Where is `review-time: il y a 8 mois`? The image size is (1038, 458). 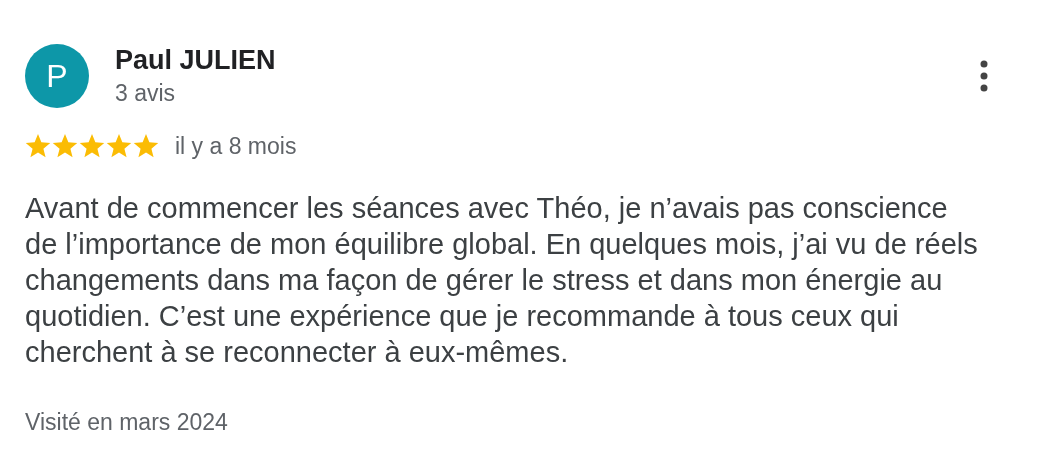
review-time: il y a 8 mois is located at coordinates (236, 146).